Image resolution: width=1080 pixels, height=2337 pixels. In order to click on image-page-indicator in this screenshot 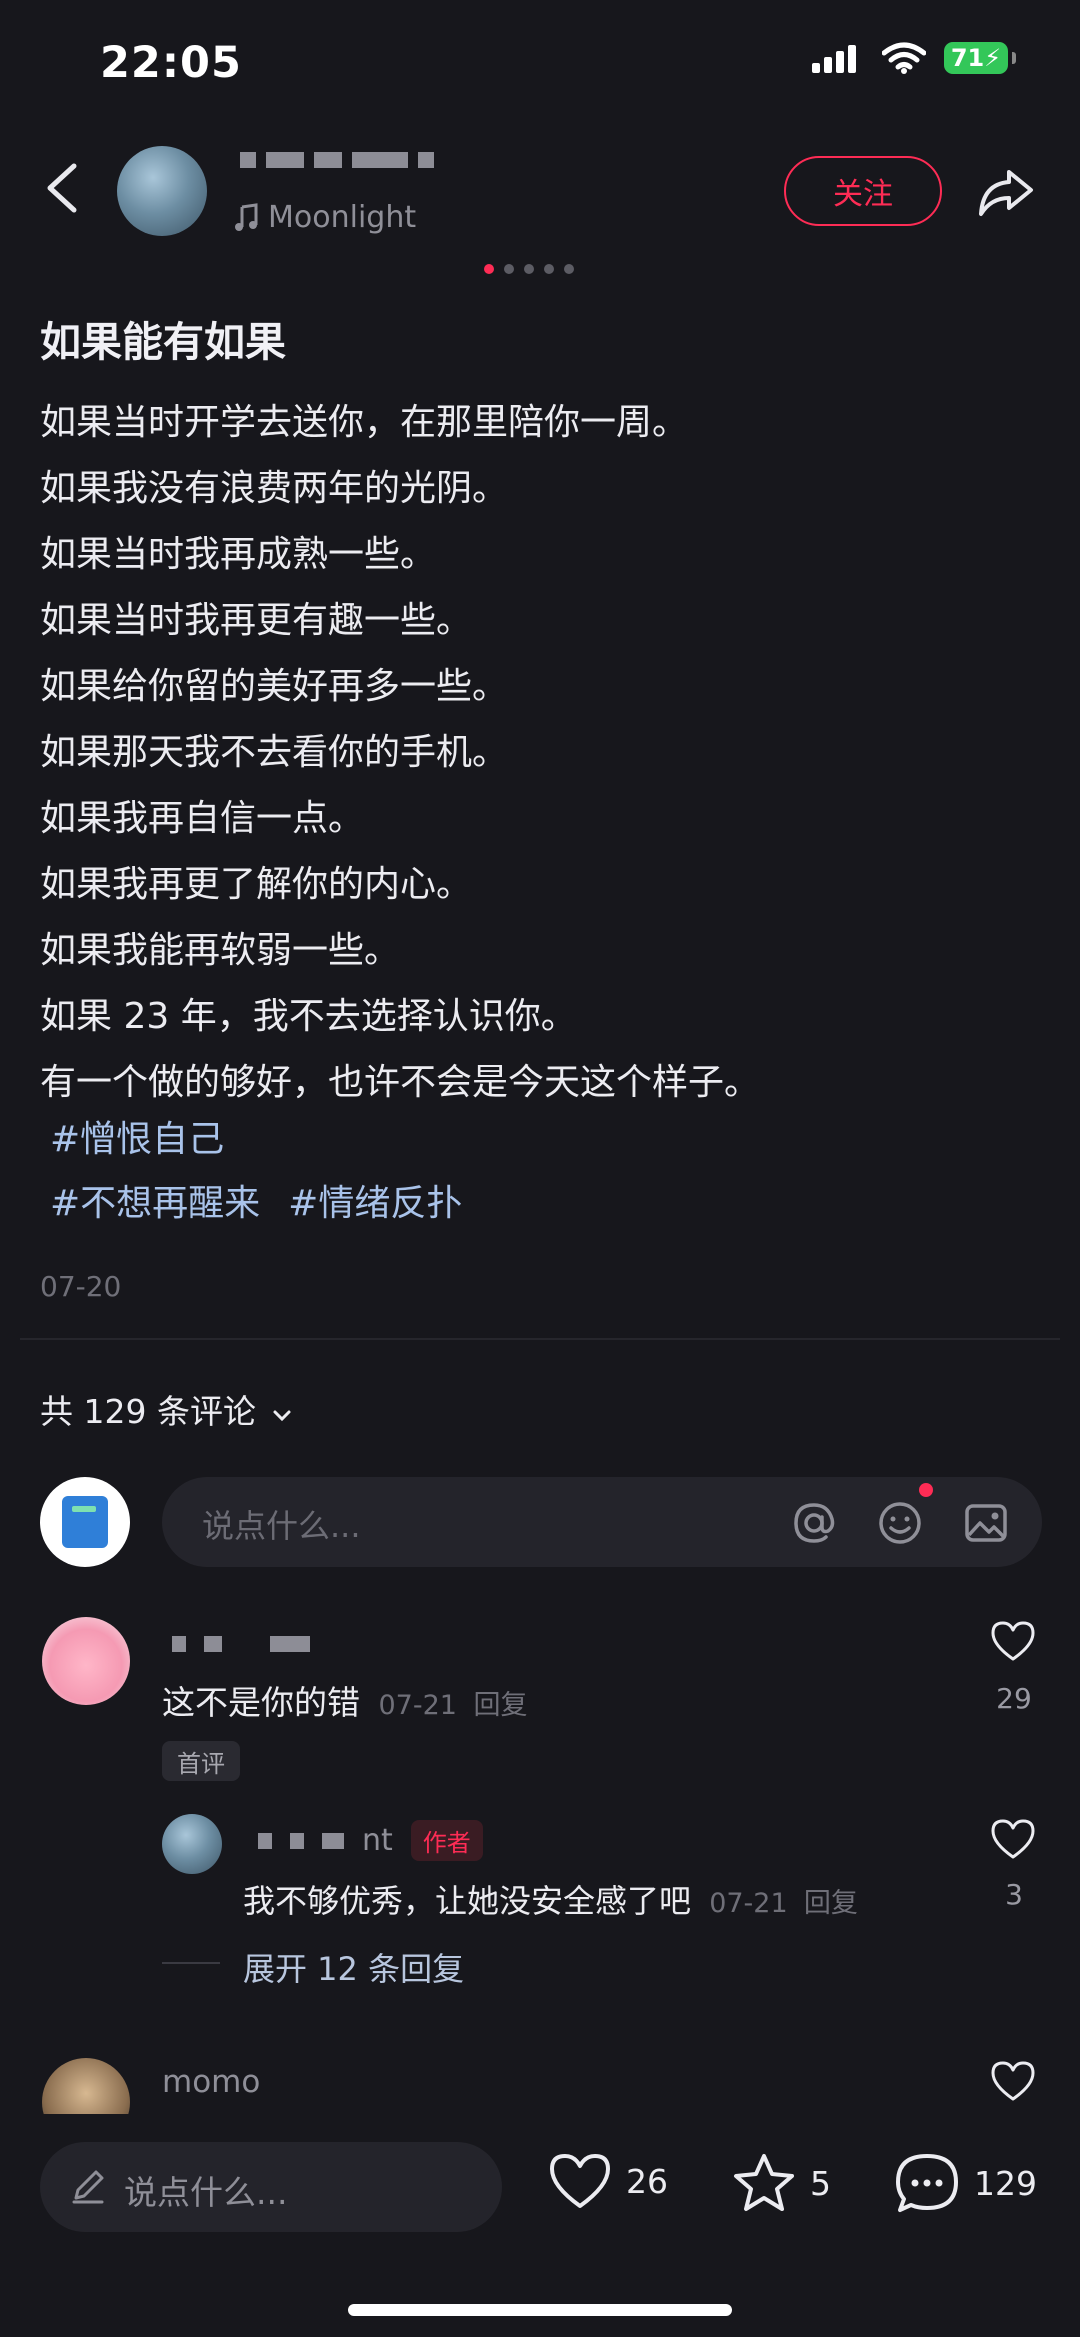, I will do `click(529, 269)`.